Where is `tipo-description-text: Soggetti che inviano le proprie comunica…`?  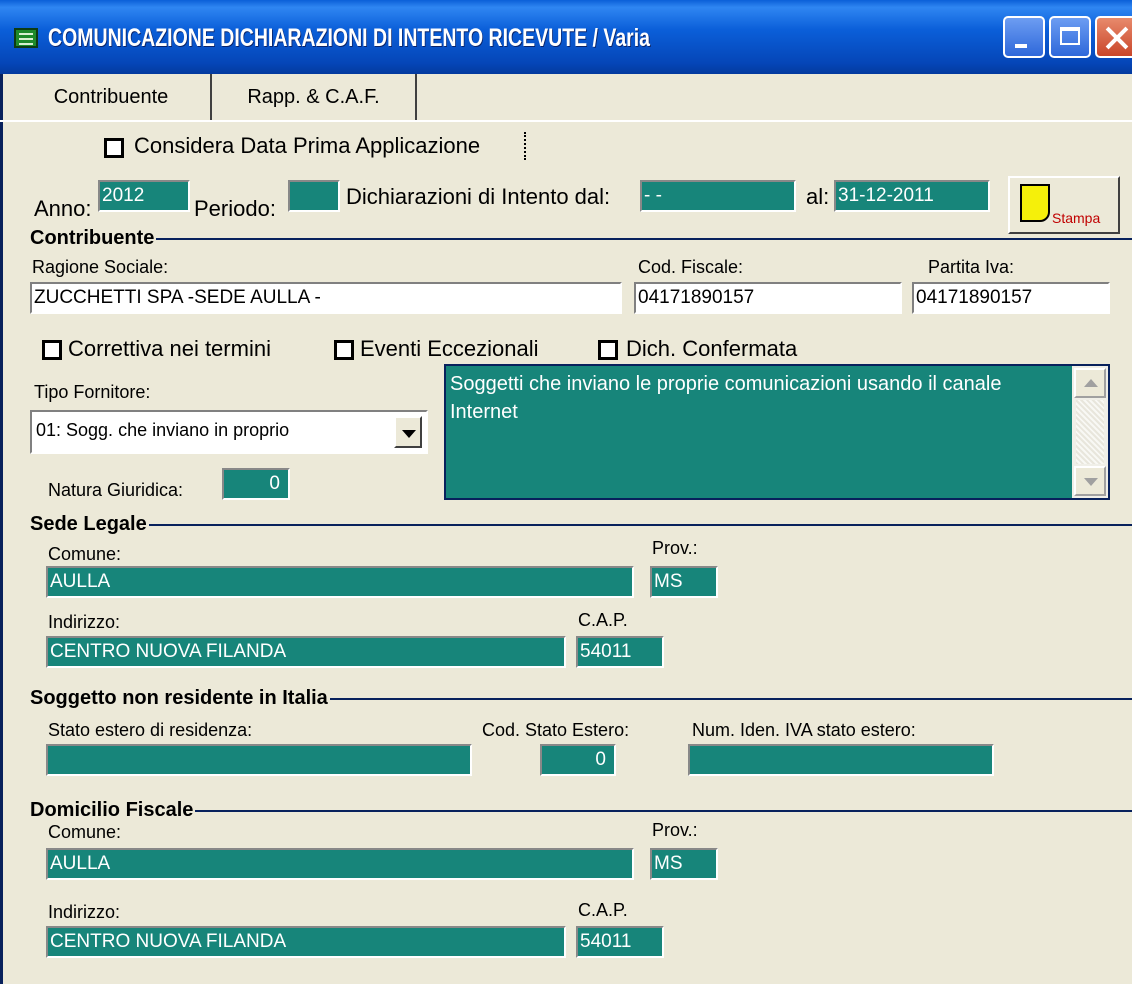 tipo-description-text: Soggetti che inviano le proprie comunica… is located at coordinates (726, 398).